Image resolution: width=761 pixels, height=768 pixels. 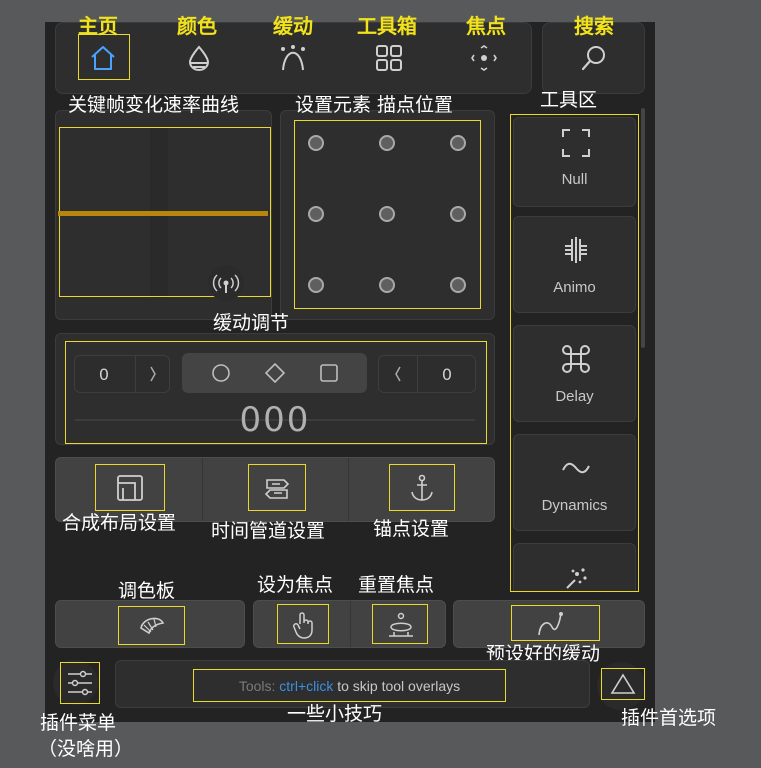 What do you see at coordinates (417, 374) in the screenshot?
I see `stepper-divider` at bounding box center [417, 374].